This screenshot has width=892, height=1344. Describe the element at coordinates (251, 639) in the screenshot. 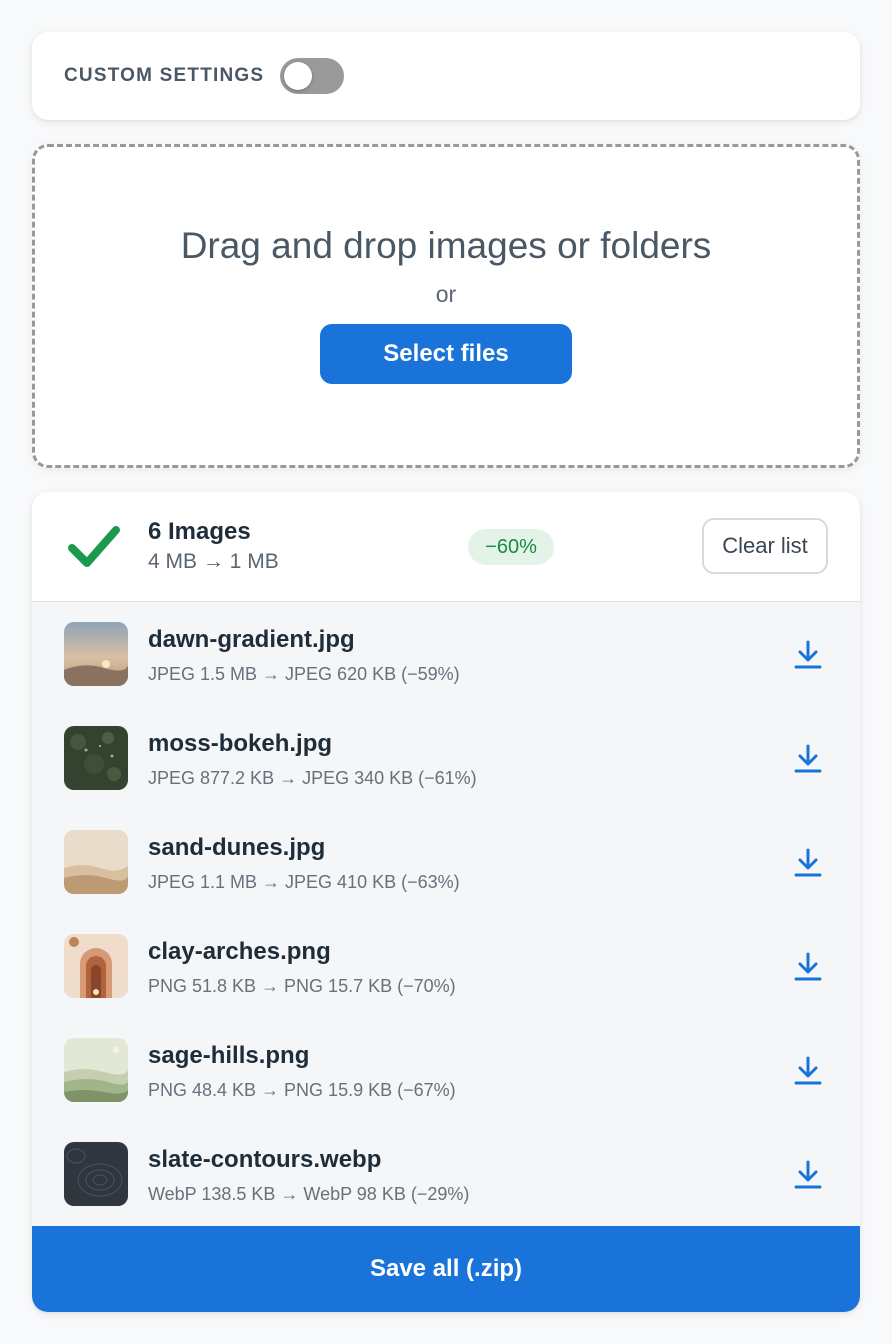

I see `file-name: dawn-gradient.jpg` at that location.